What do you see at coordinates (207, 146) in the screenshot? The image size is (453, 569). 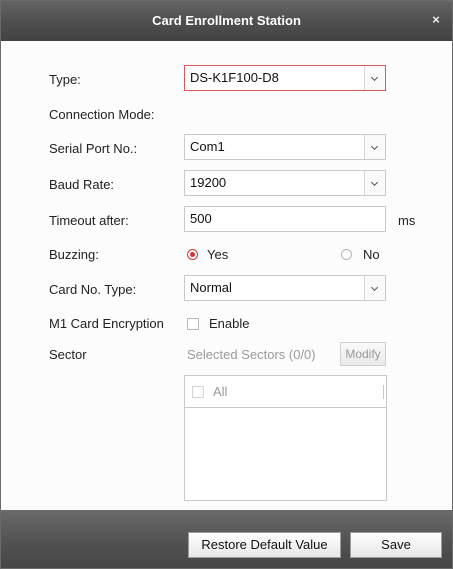 I see `serial-port-value: Com1` at bounding box center [207, 146].